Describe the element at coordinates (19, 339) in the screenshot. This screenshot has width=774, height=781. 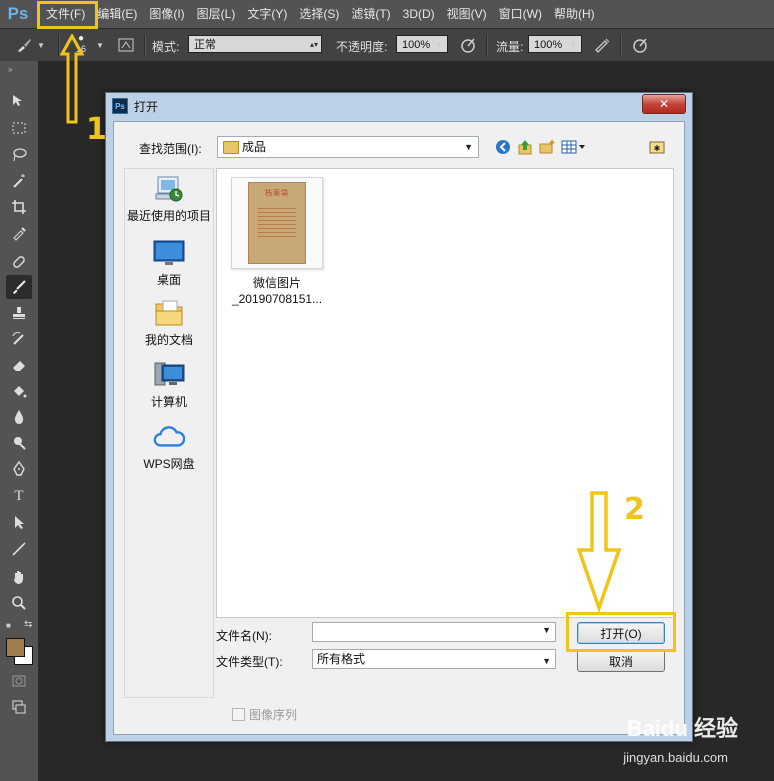
I see `history-brush-tool-icon` at that location.